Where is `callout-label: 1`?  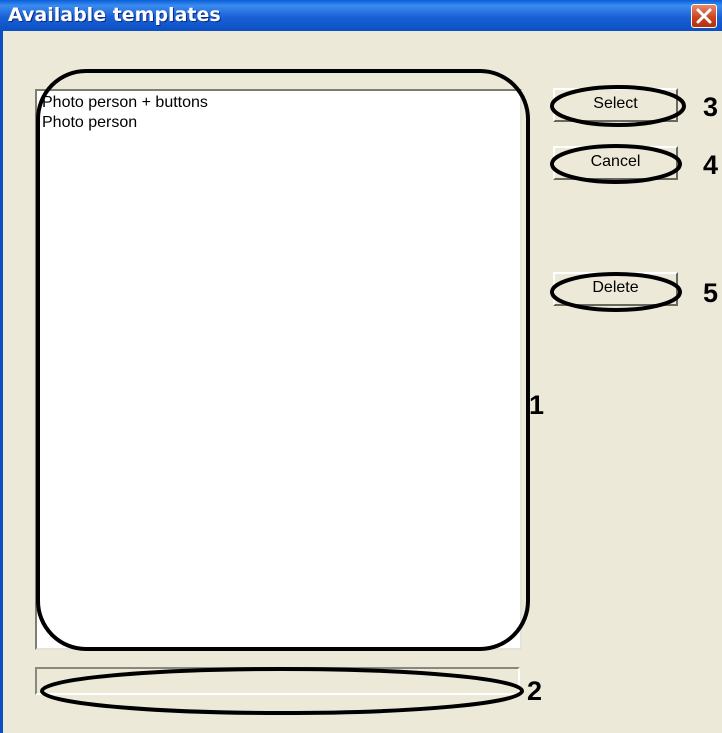 callout-label: 1 is located at coordinates (537, 405).